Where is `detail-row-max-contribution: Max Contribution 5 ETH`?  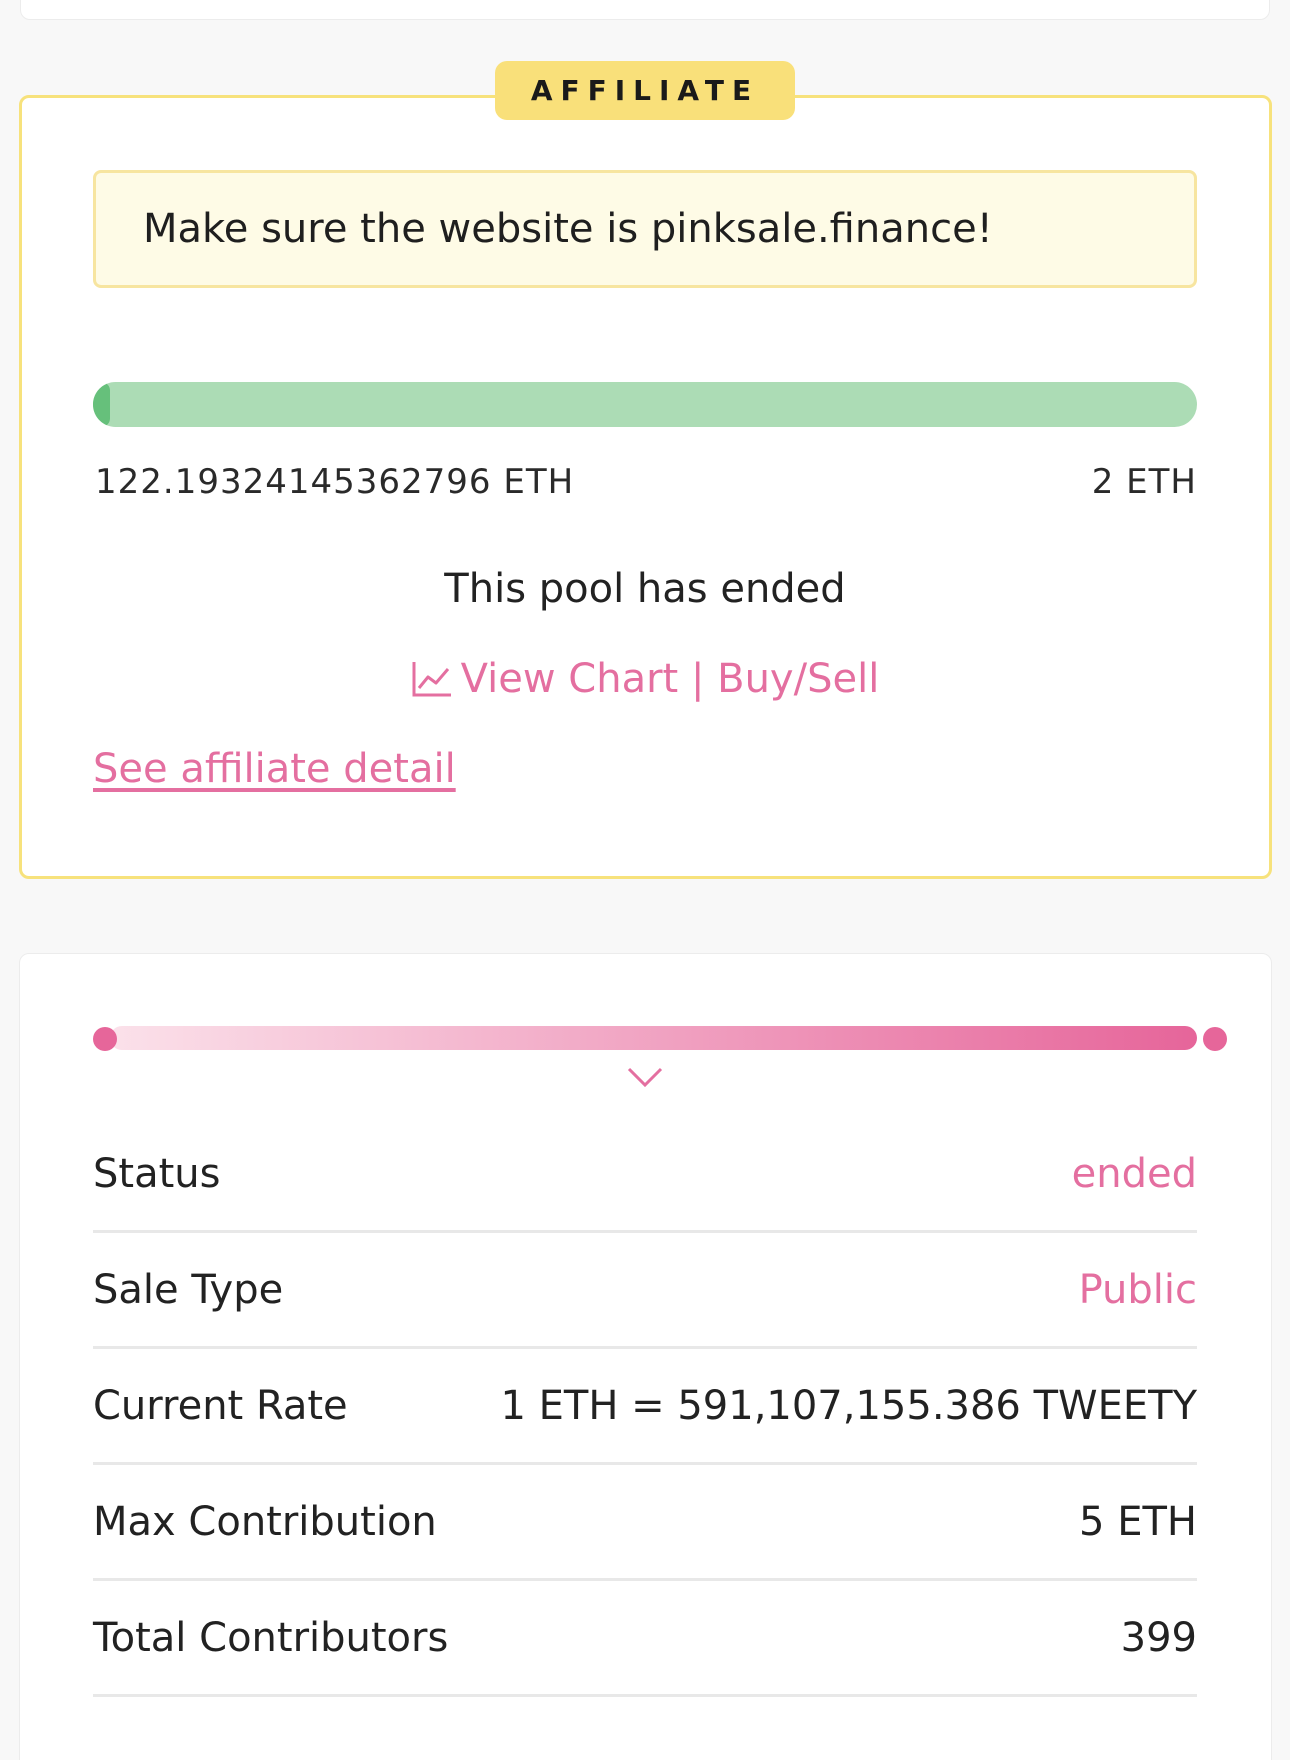
detail-row-max-contribution: Max Contribution 5 ETH is located at coordinates (645, 1523).